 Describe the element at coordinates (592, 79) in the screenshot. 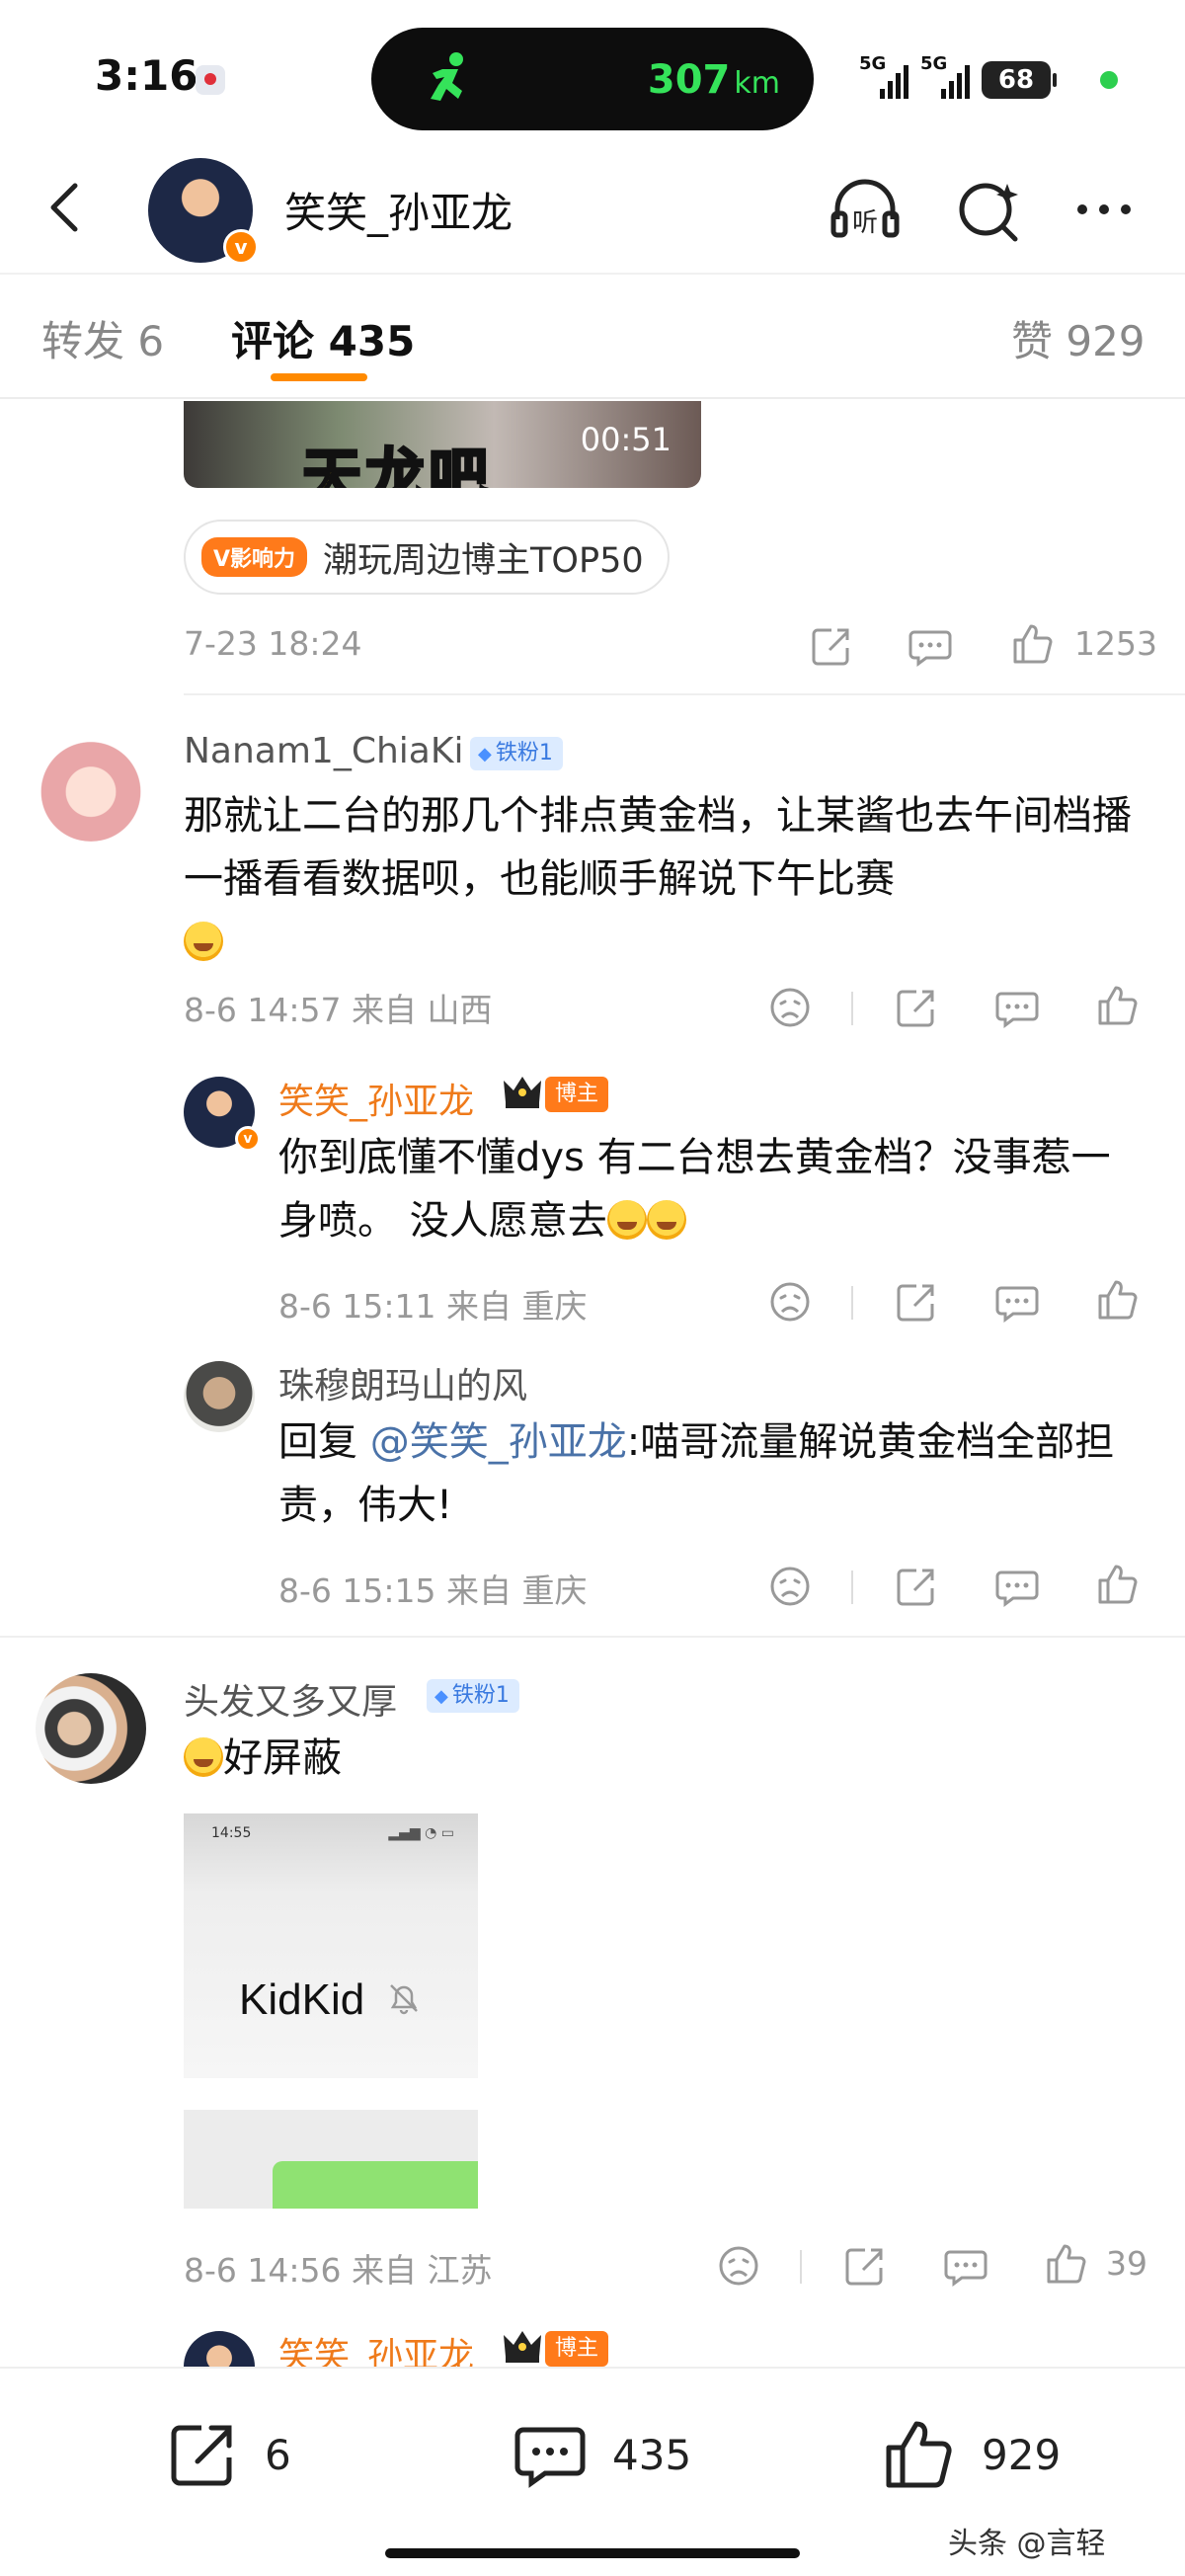

I see `dynamic-island: 307 km` at that location.